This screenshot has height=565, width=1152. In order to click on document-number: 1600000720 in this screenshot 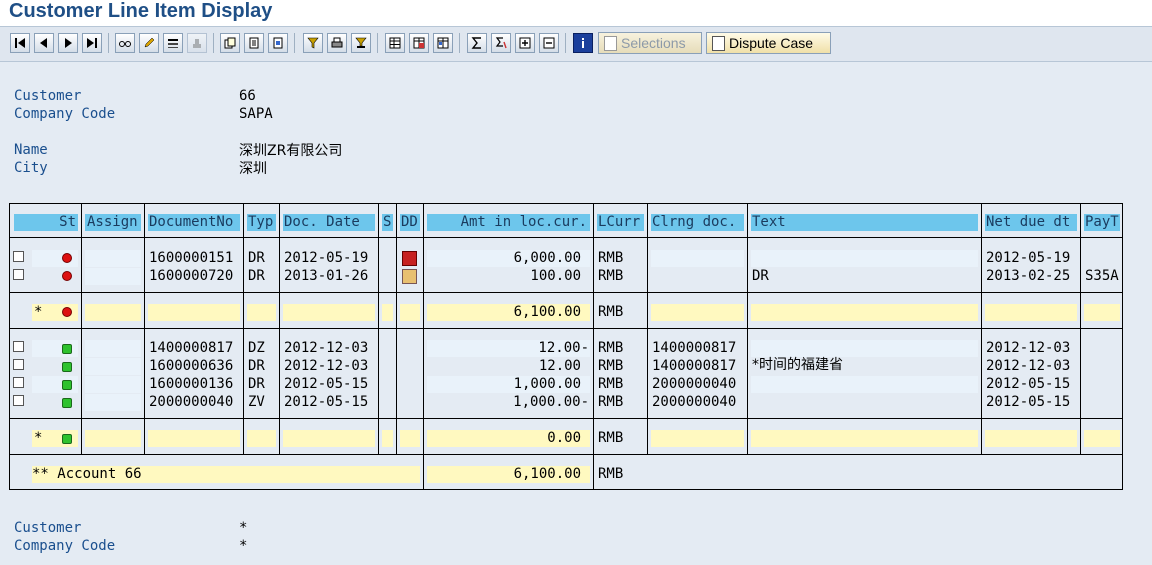, I will do `click(191, 276)`.